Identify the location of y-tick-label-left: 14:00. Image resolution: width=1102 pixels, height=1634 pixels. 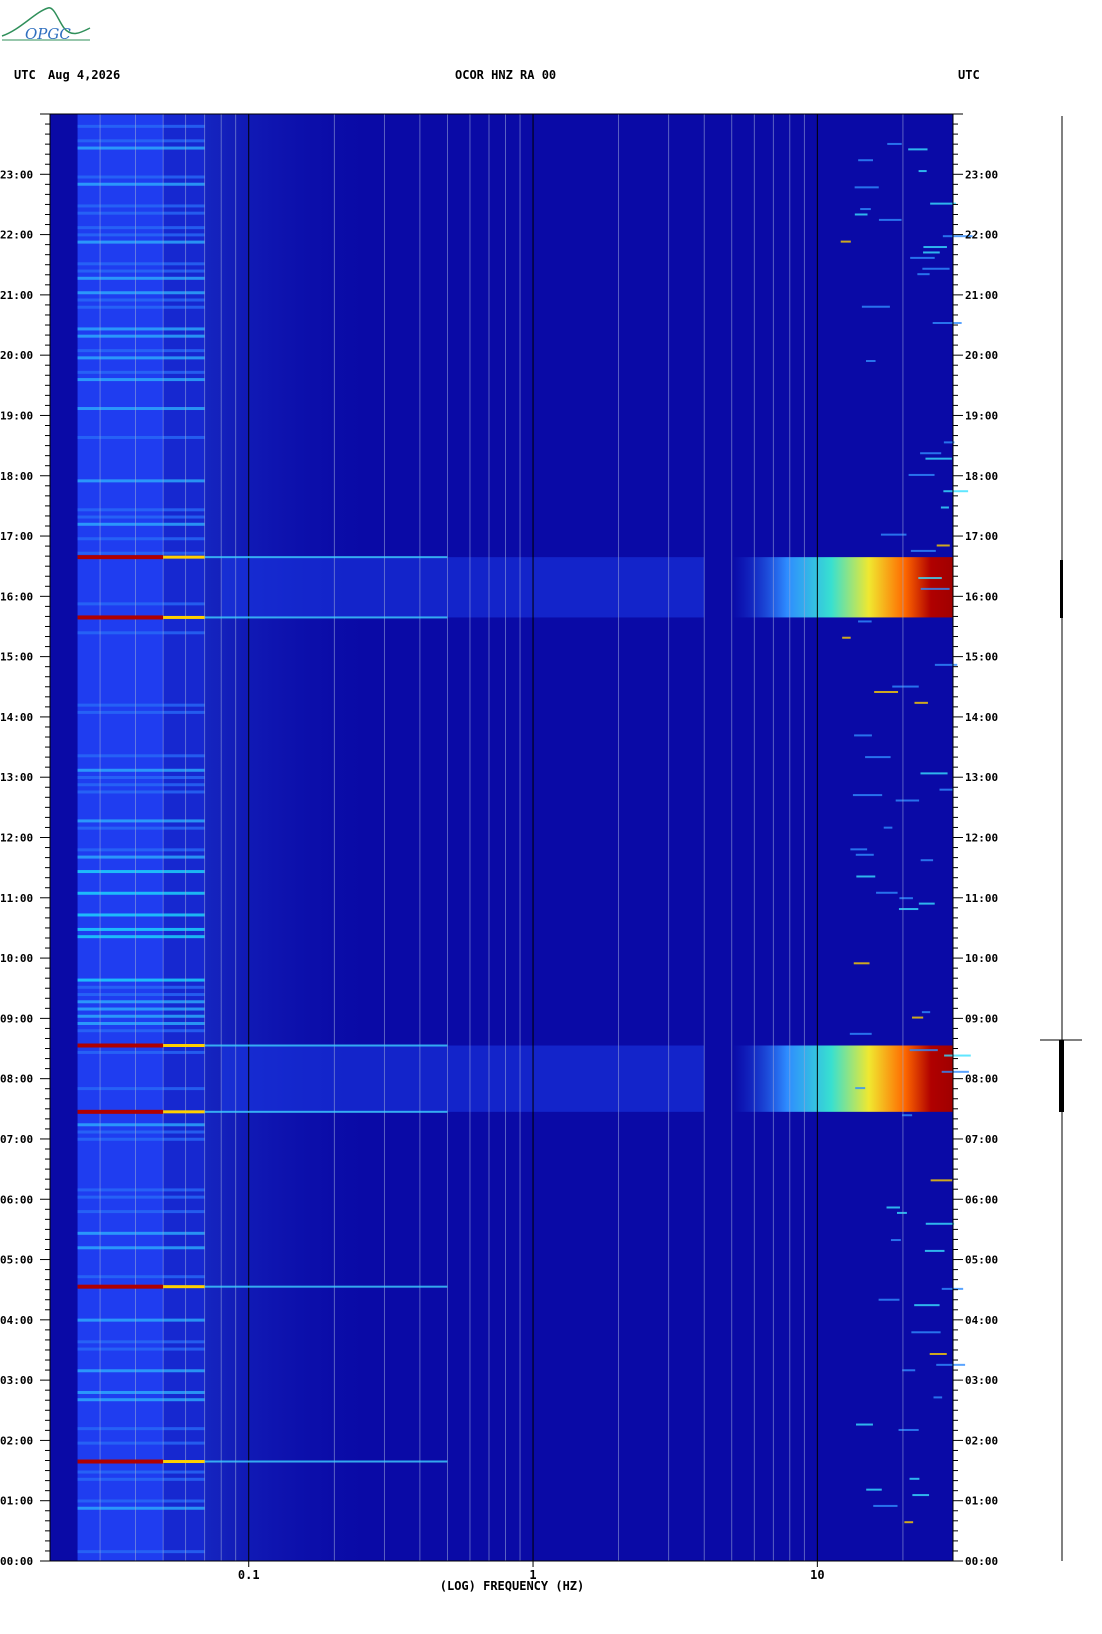
(16, 717).